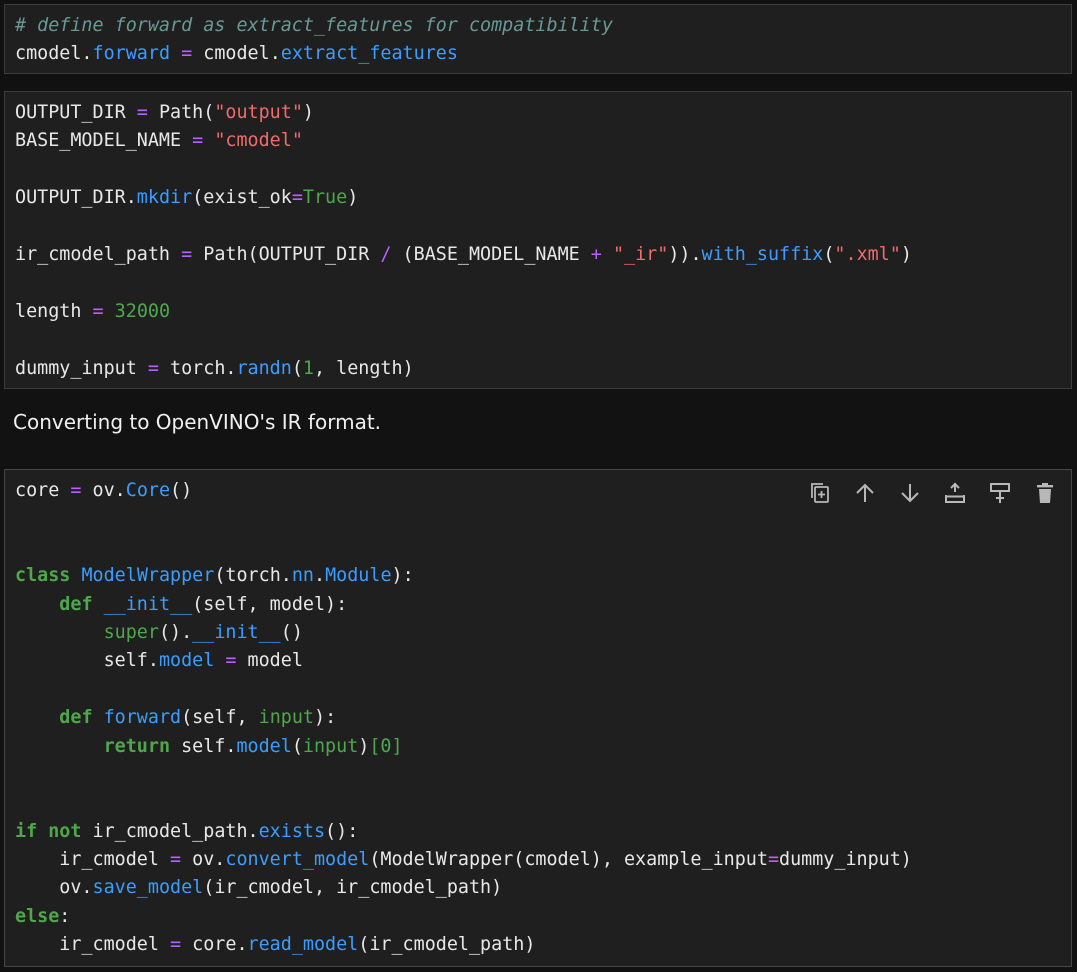 This screenshot has width=1077, height=972. Describe the element at coordinates (463, 369) in the screenshot. I see `code-line: dummy_input = torch.randn(1, length)` at that location.